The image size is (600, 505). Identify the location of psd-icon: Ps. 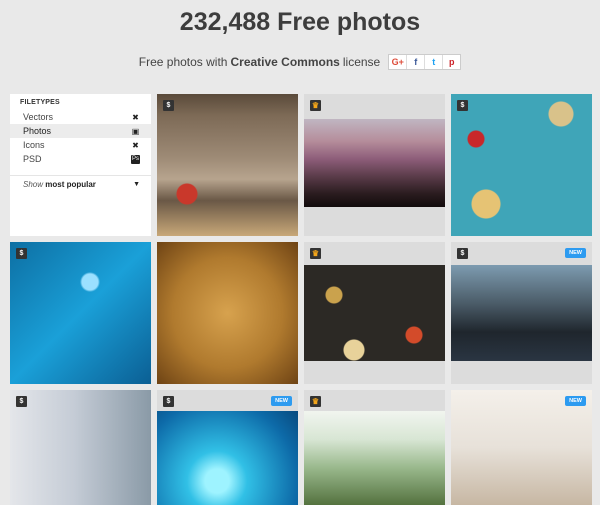
(135, 159).